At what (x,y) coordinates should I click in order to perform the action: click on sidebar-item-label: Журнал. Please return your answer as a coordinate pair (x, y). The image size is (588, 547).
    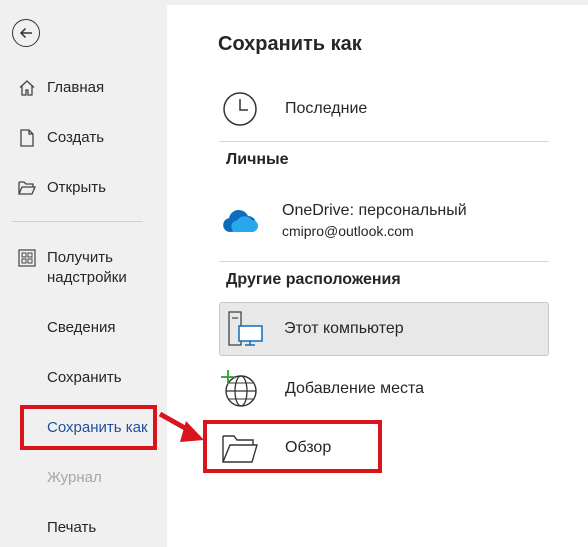
    Looking at the image, I should click on (74, 477).